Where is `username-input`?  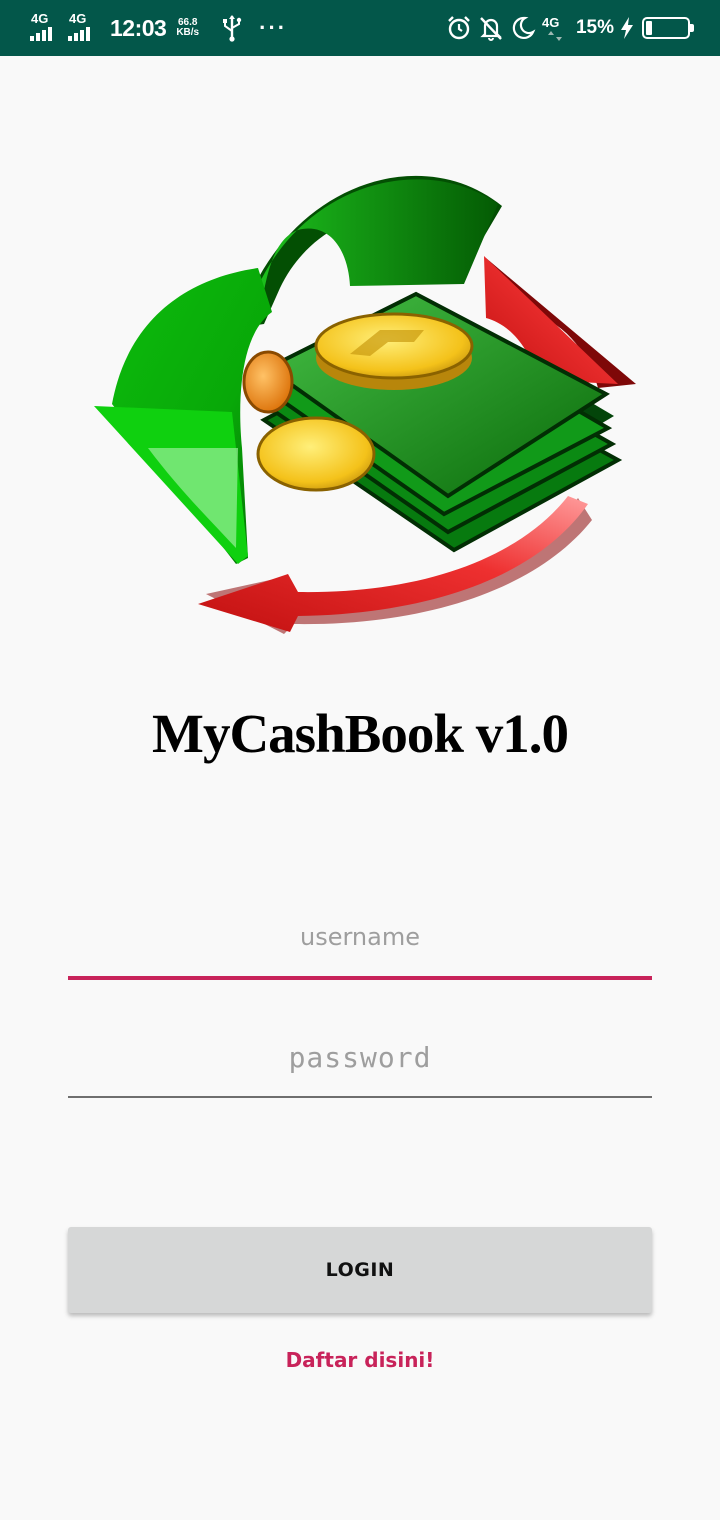 username-input is located at coordinates (360, 943).